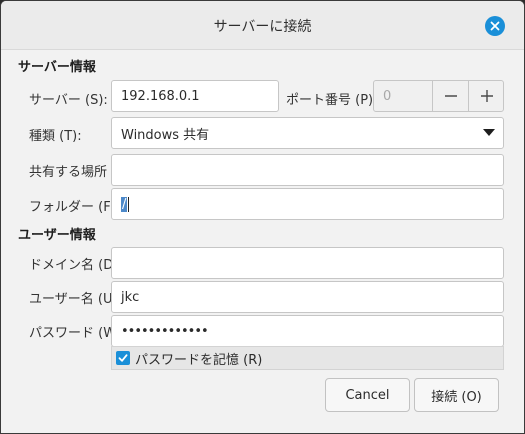  What do you see at coordinates (307, 358) in the screenshot?
I see `remember-password-checkbox: パスワードを記憶 (R)` at bounding box center [307, 358].